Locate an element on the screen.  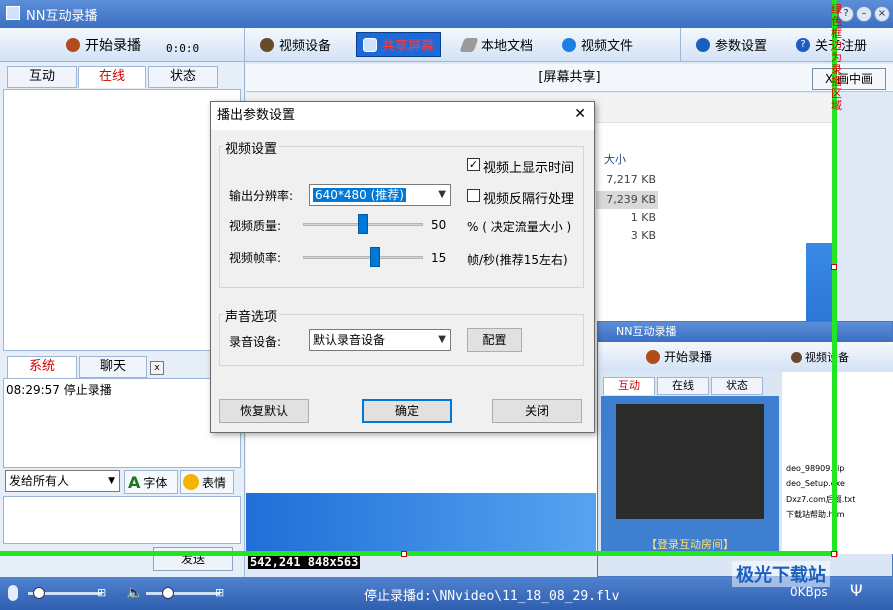
monitor-icon is located at coordinates (370, 44).